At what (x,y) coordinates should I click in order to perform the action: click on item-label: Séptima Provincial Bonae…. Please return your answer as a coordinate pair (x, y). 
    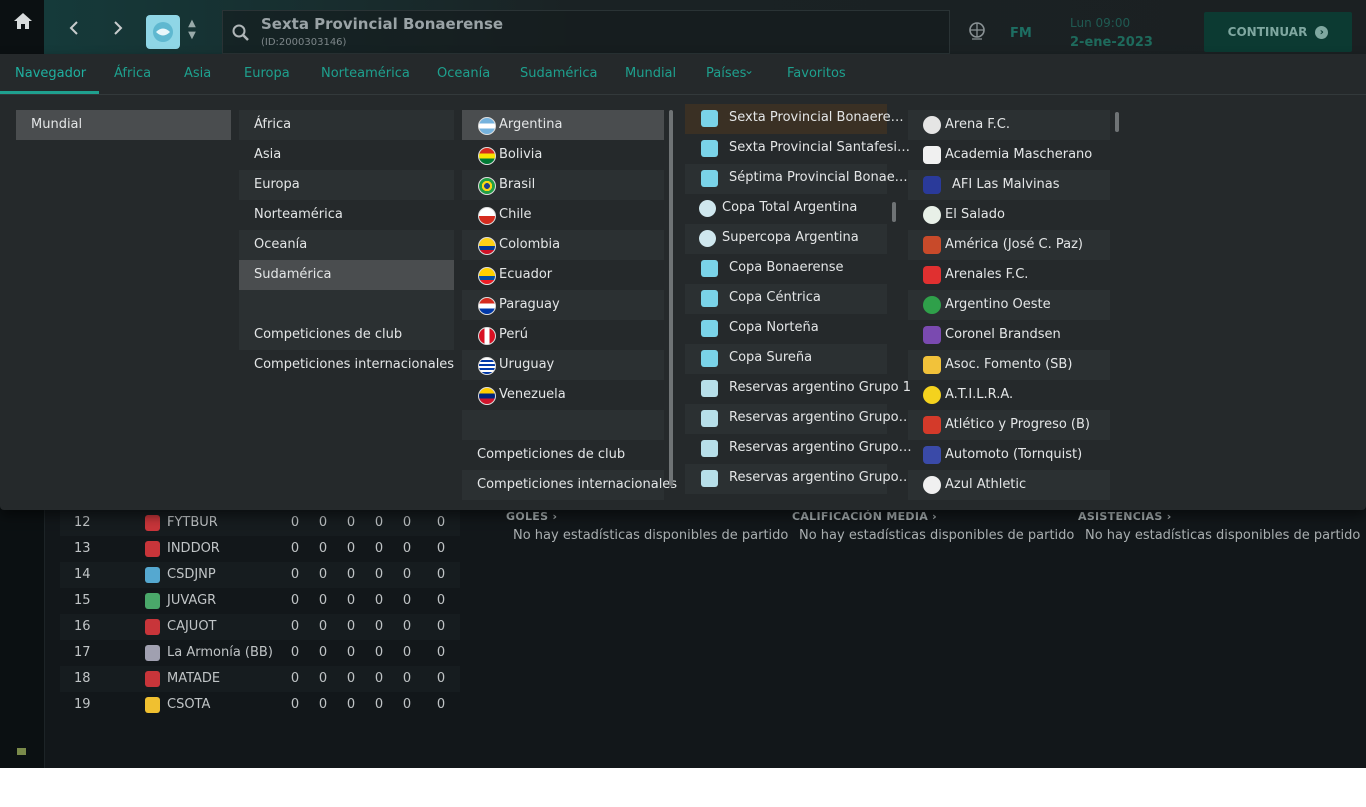
    Looking at the image, I should click on (818, 177).